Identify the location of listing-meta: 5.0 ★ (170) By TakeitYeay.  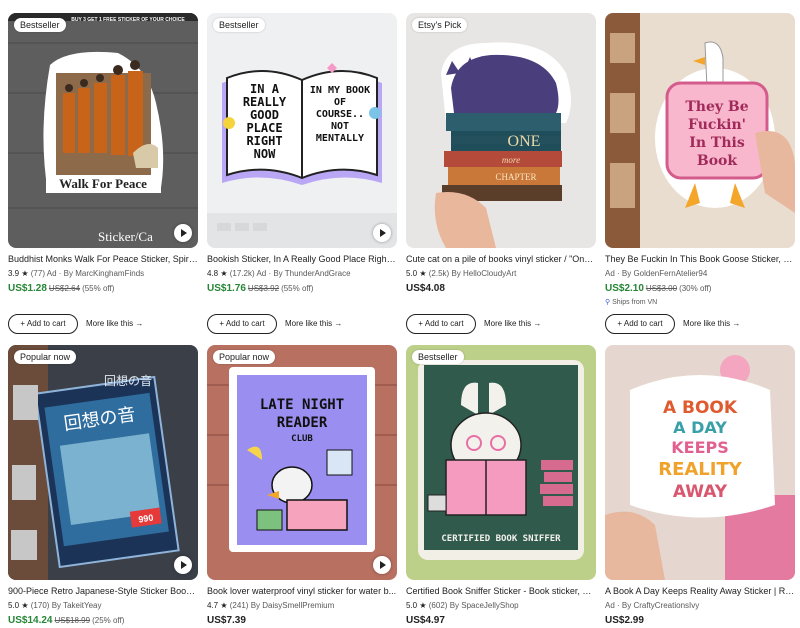
(55, 605).